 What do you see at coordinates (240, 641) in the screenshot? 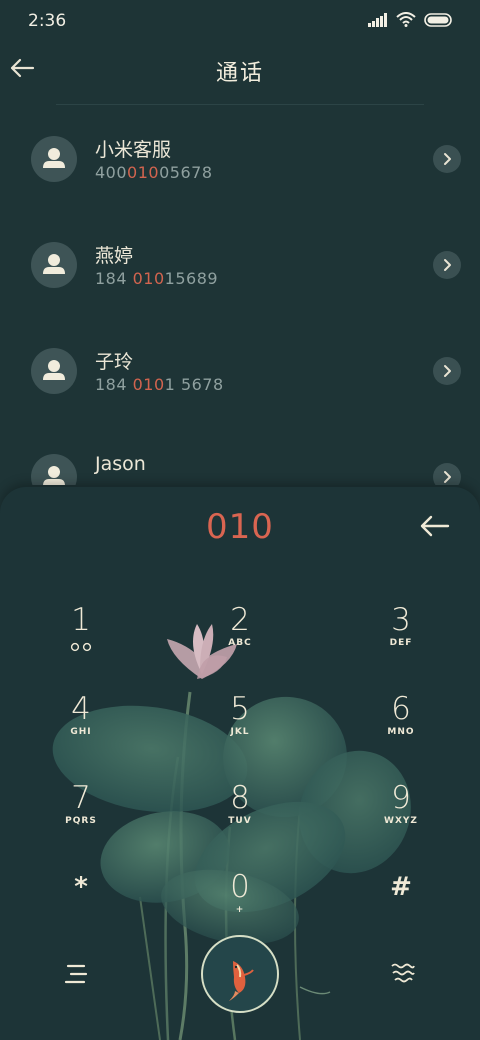
I see `key-2: 2 ABC` at bounding box center [240, 641].